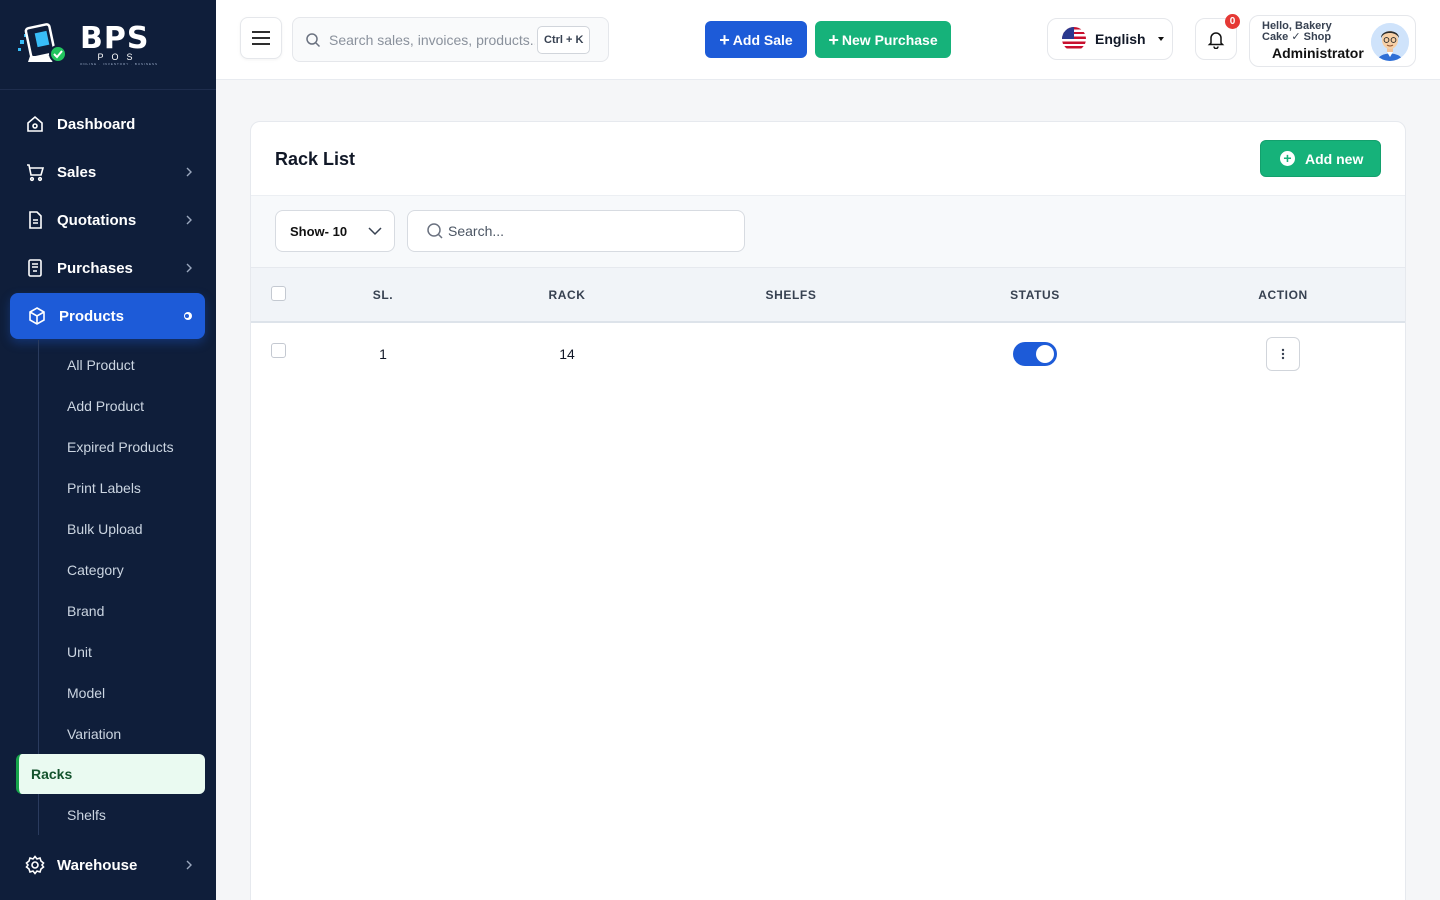 This screenshot has width=1440, height=900. Describe the element at coordinates (883, 39) in the screenshot. I see `new-purchase-button: + New Purchase` at that location.